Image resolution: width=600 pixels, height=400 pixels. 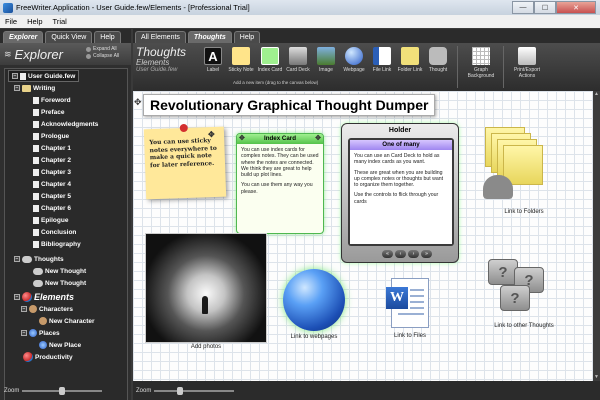 I want to click on tree-chapter-item: Chapter 4, so click(x=52, y=184).